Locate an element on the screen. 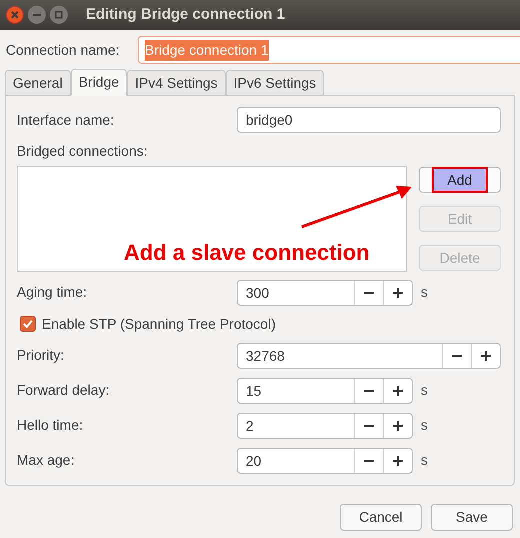 The width and height of the screenshot is (520, 538). dialog-button: Save is located at coordinates (472, 517).